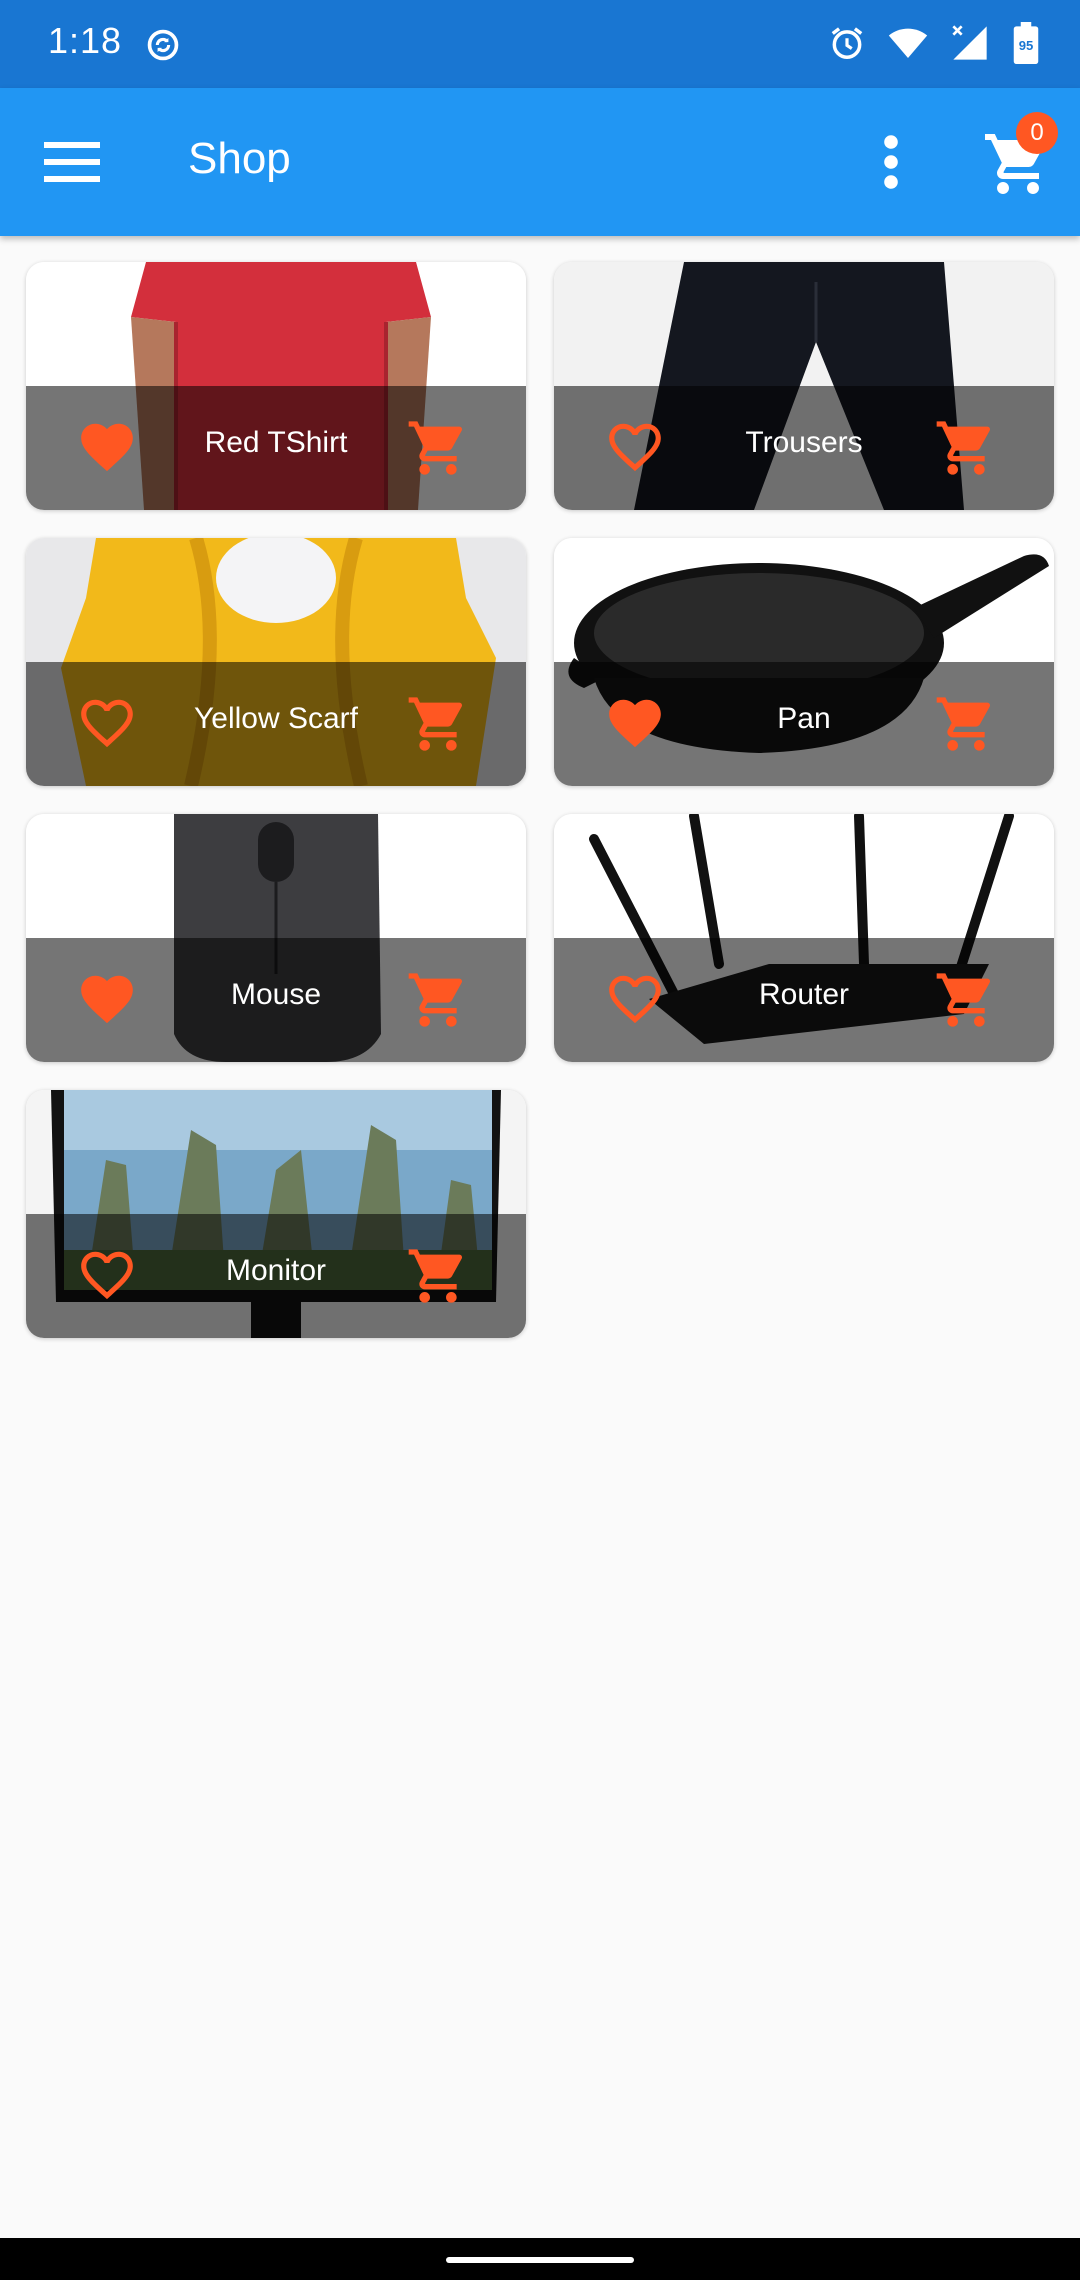 This screenshot has width=1080, height=2280. I want to click on product-name: Monitor, so click(276, 1270).